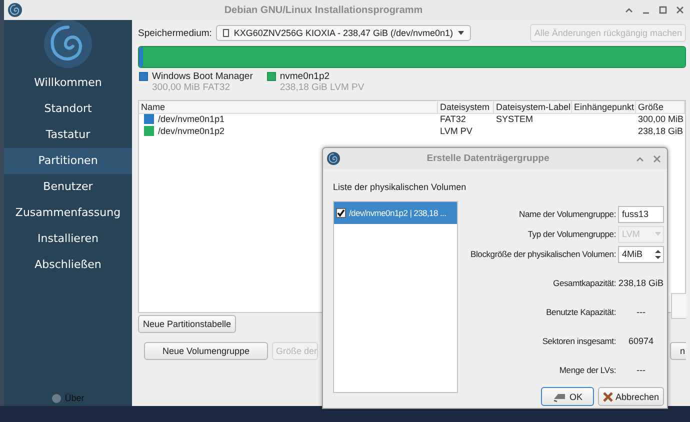 The width and height of the screenshot is (690, 422). I want to click on legend-name: Windows Boot Manager, so click(202, 76).